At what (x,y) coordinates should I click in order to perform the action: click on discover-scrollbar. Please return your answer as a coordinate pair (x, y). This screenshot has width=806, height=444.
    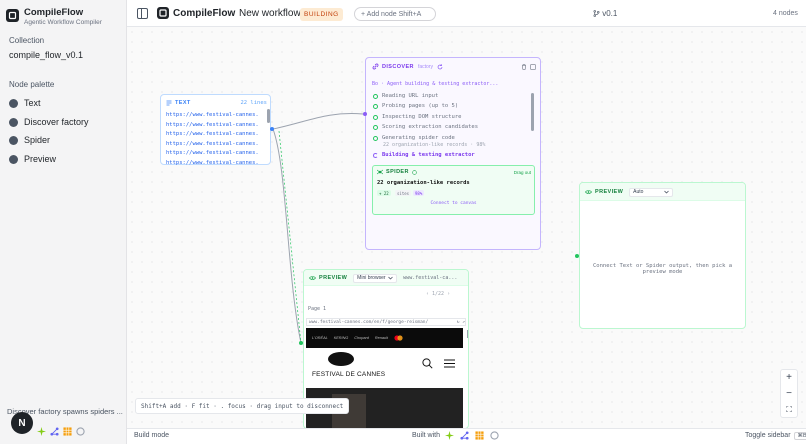
    Looking at the image, I should click on (532, 112).